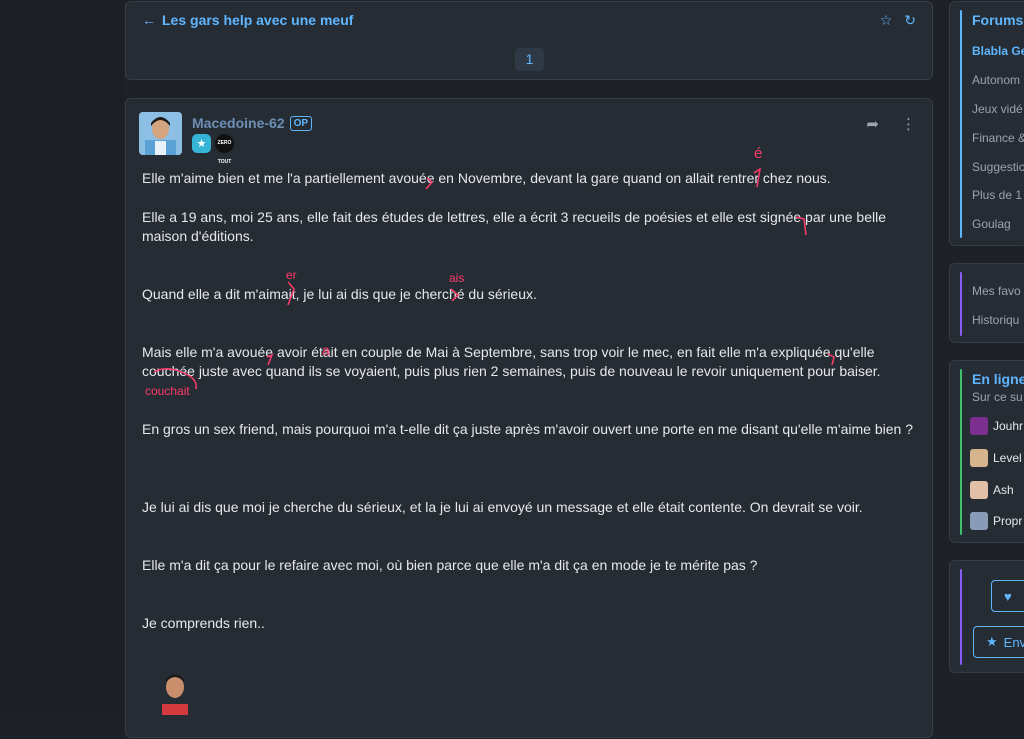 Image resolution: width=1024 pixels, height=739 pixels. Describe the element at coordinates (201, 143) in the screenshot. I see `star-badge-icon: ★` at that location.